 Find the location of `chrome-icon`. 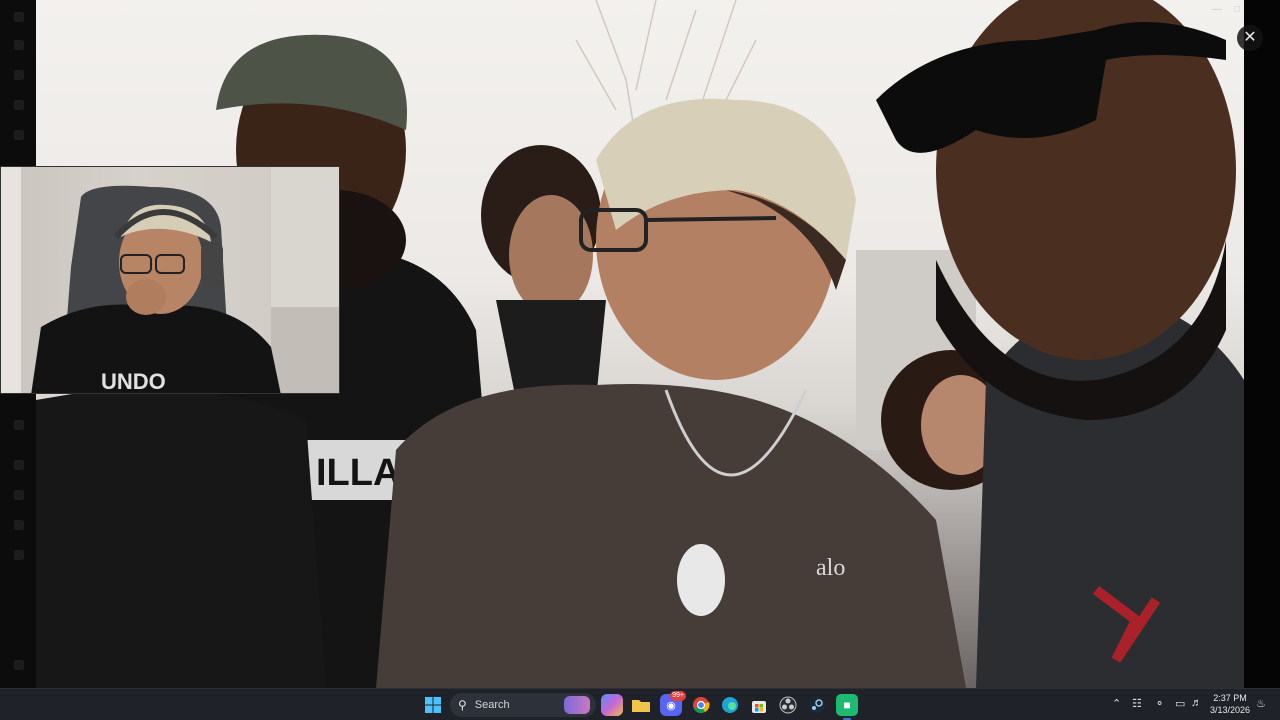

chrome-icon is located at coordinates (701, 705).